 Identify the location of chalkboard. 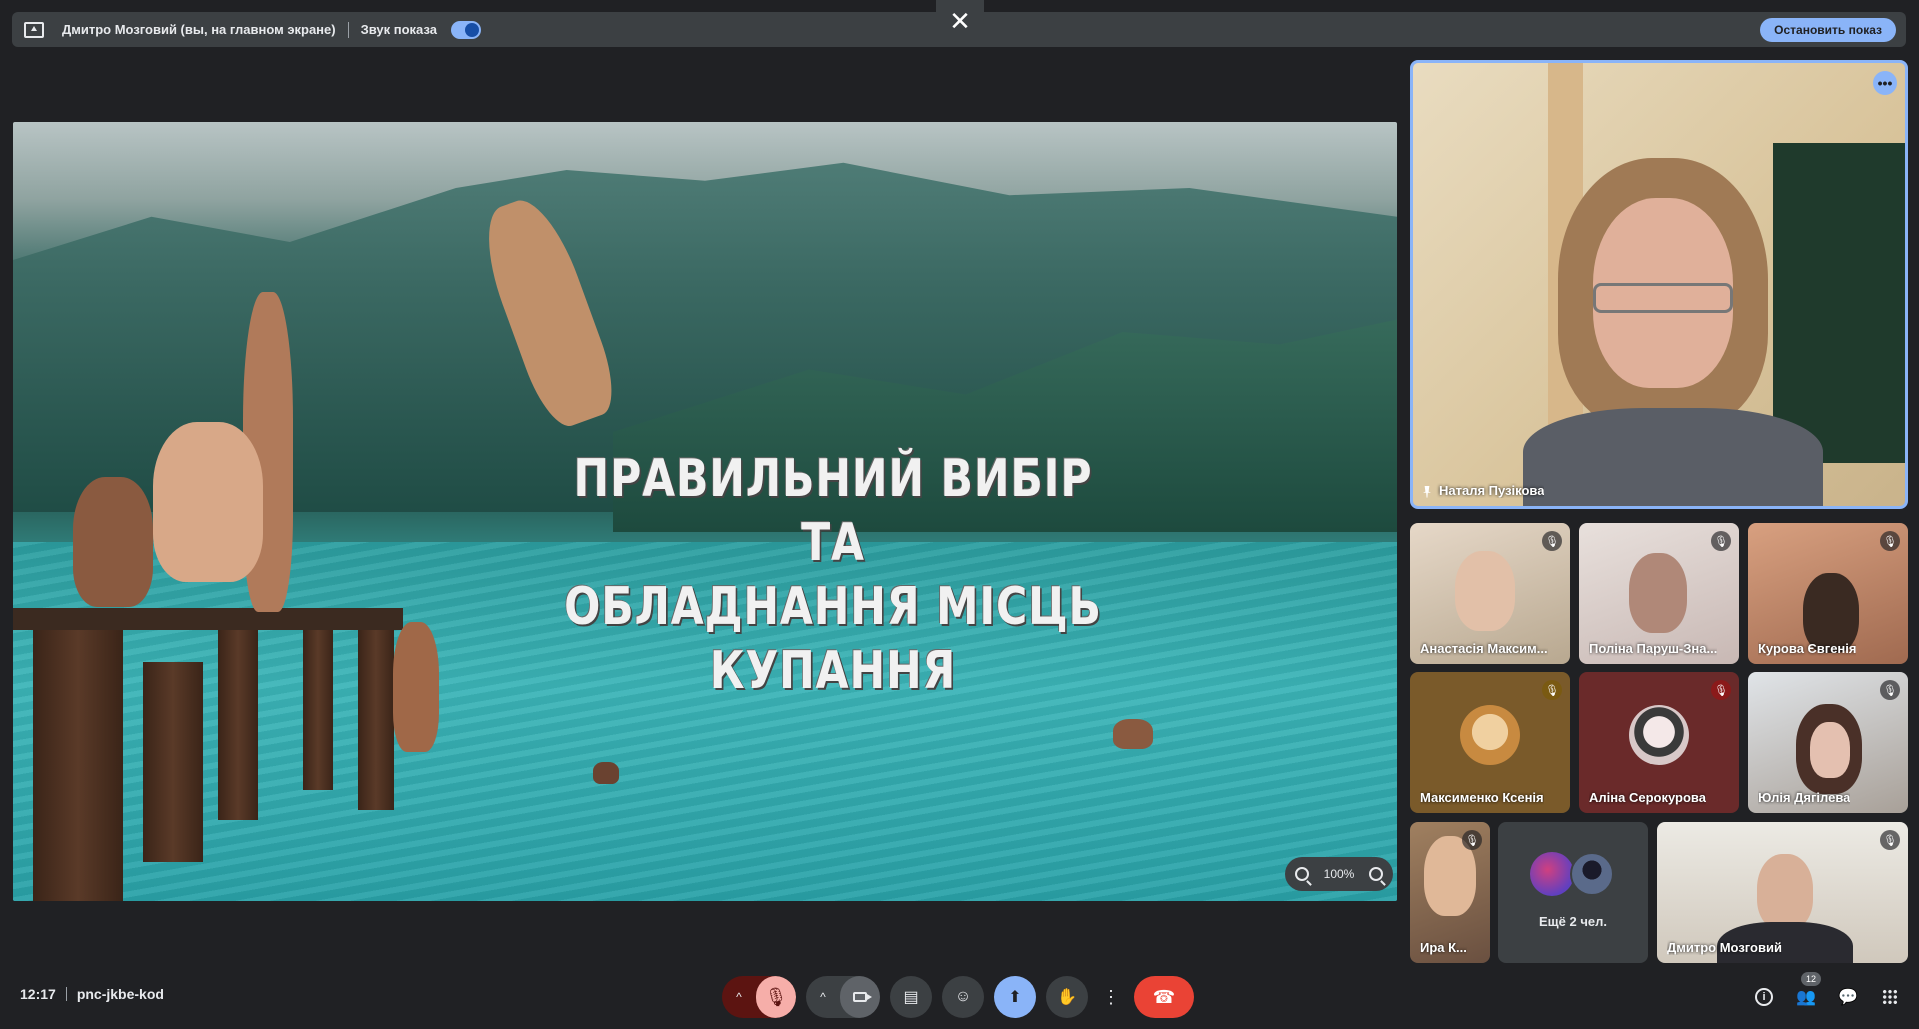
(1839, 303).